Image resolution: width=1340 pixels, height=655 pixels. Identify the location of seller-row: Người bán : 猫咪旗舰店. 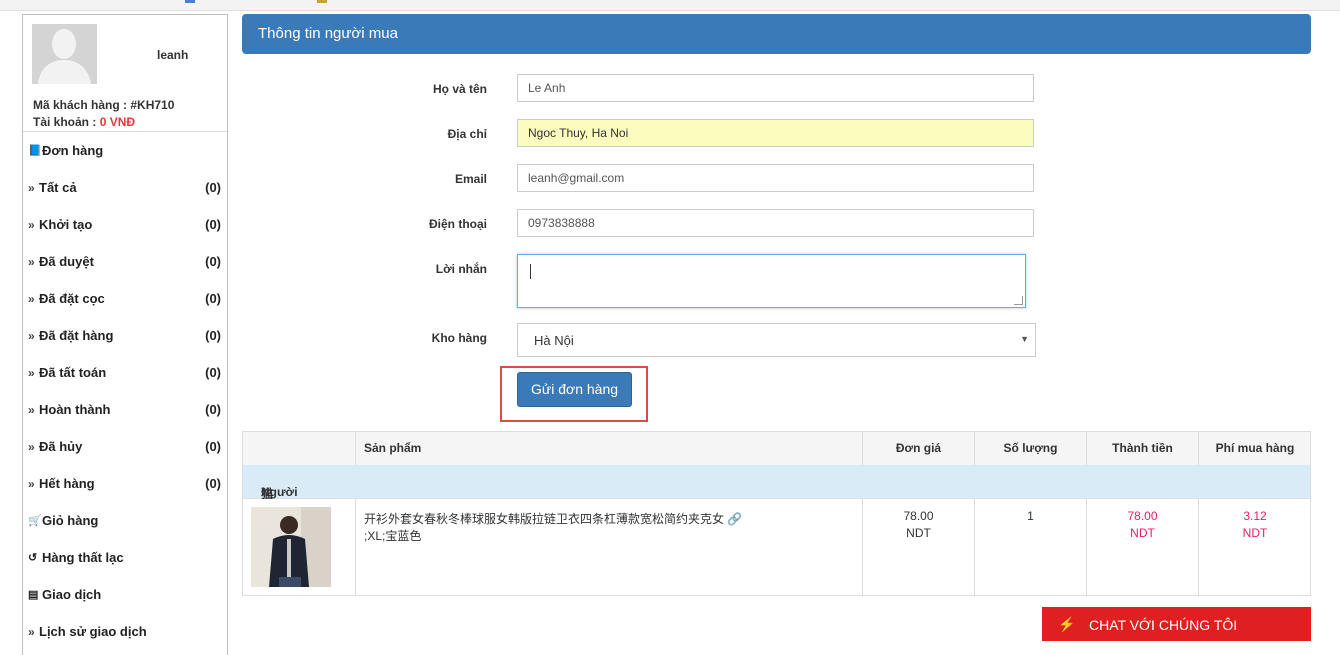
(776, 517).